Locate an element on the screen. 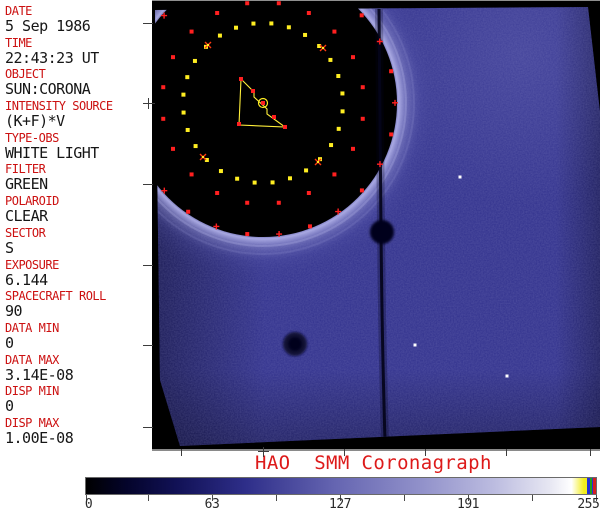  metadata-value: 22:43:23 UT is located at coordinates (52, 57).